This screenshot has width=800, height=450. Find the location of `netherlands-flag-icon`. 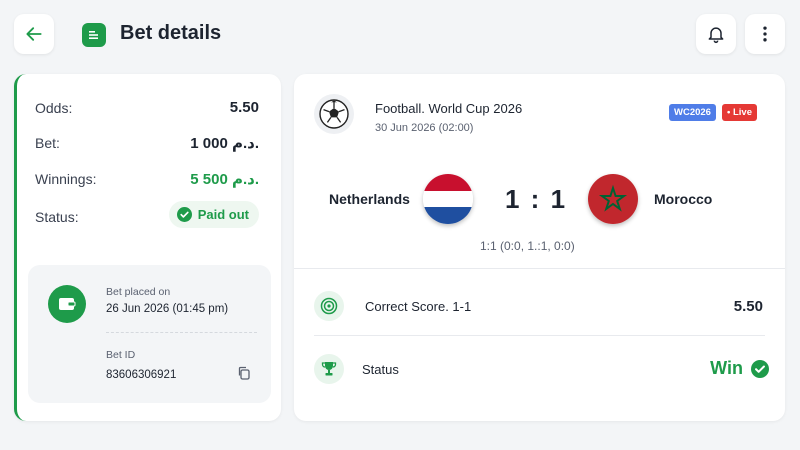

netherlands-flag-icon is located at coordinates (448, 199).